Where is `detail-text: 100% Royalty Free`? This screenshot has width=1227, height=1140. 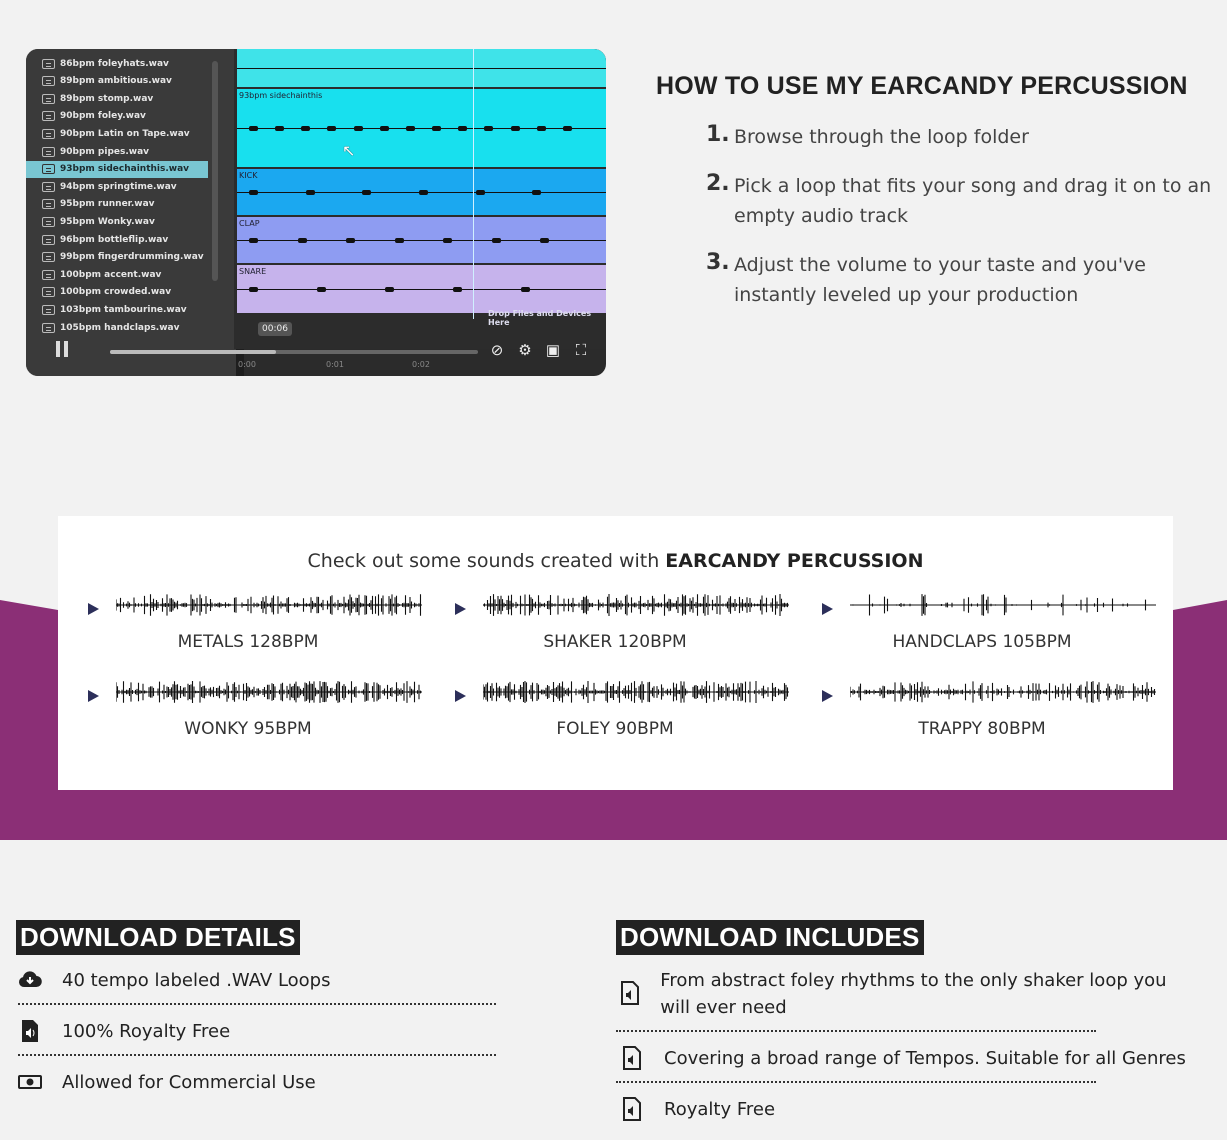 detail-text: 100% Royalty Free is located at coordinates (146, 1031).